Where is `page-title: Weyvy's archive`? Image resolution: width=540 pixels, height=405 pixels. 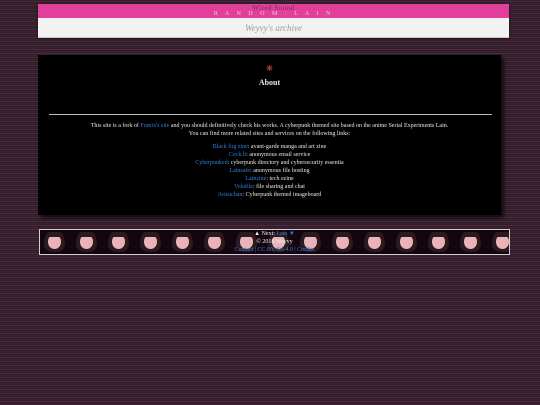 page-title: Weyvy's archive is located at coordinates (273, 28).